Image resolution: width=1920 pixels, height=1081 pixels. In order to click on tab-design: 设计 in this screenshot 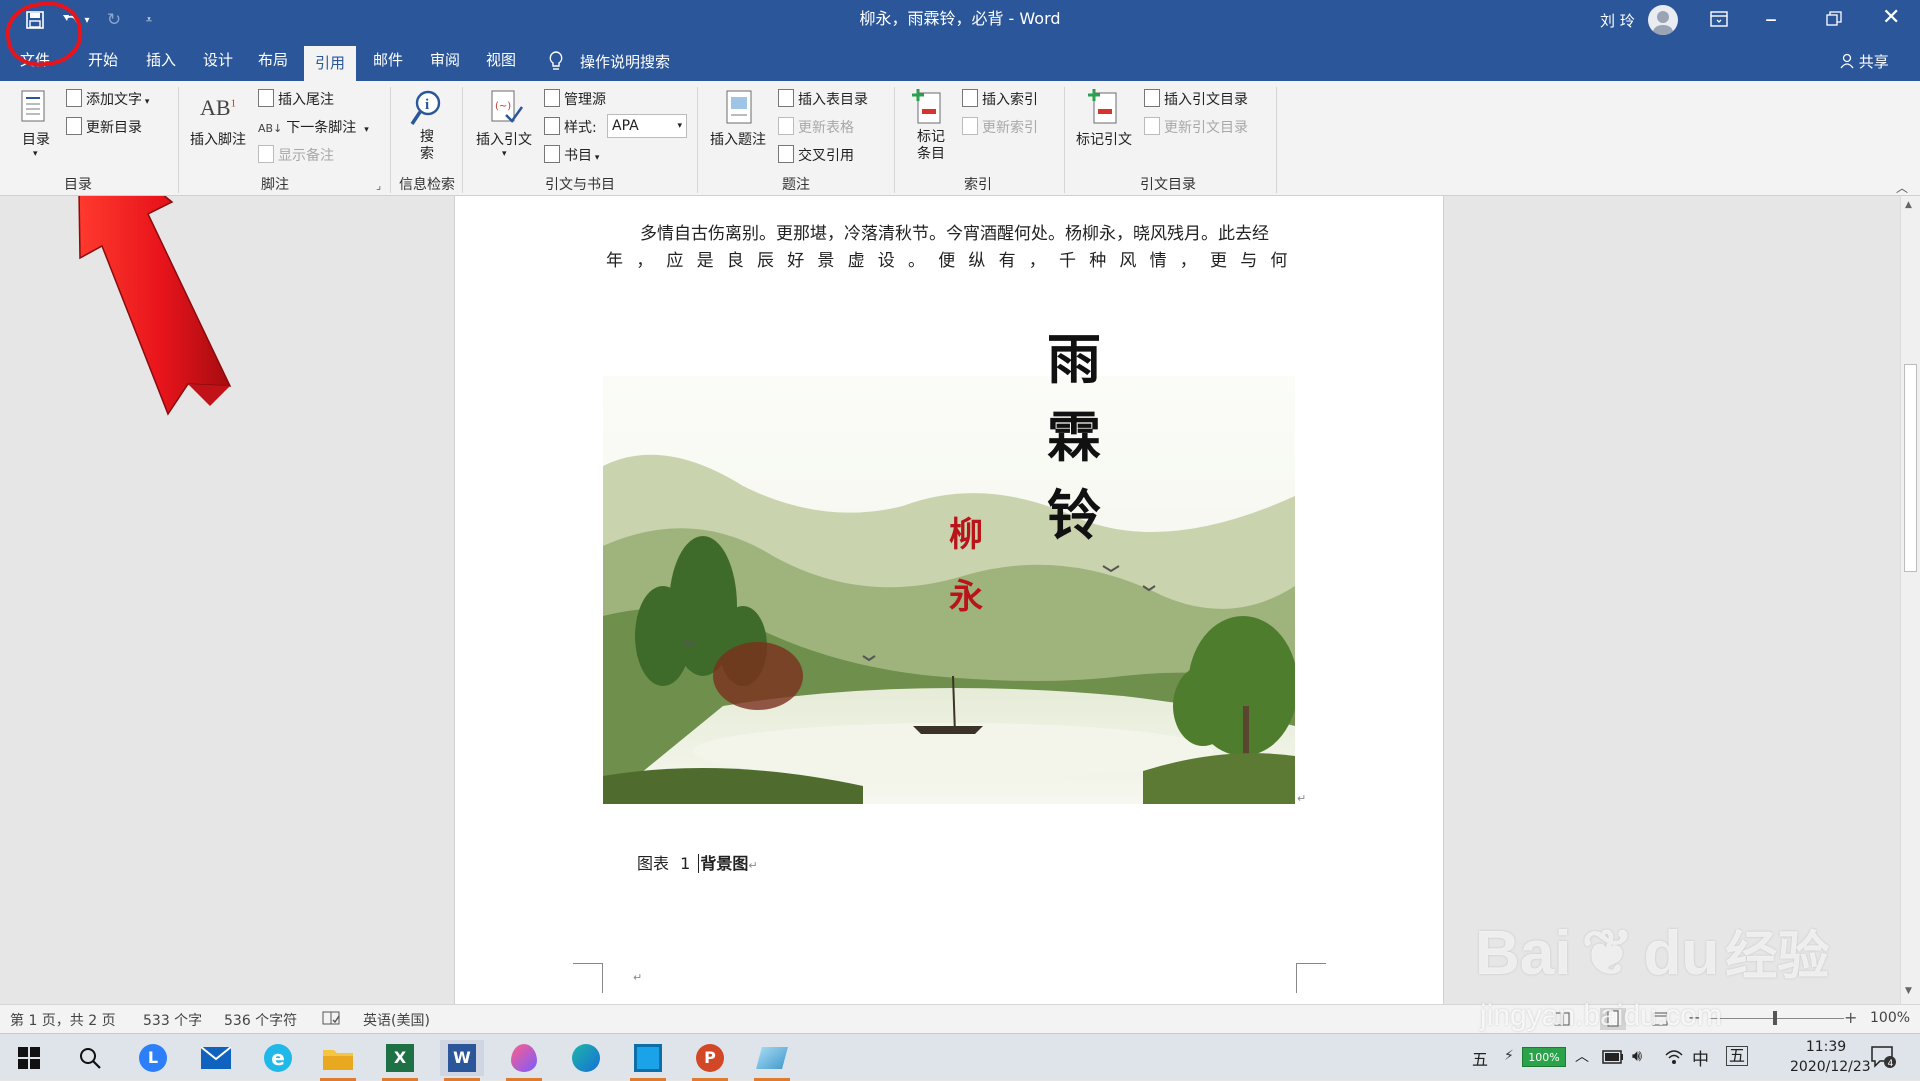, I will do `click(218, 60)`.